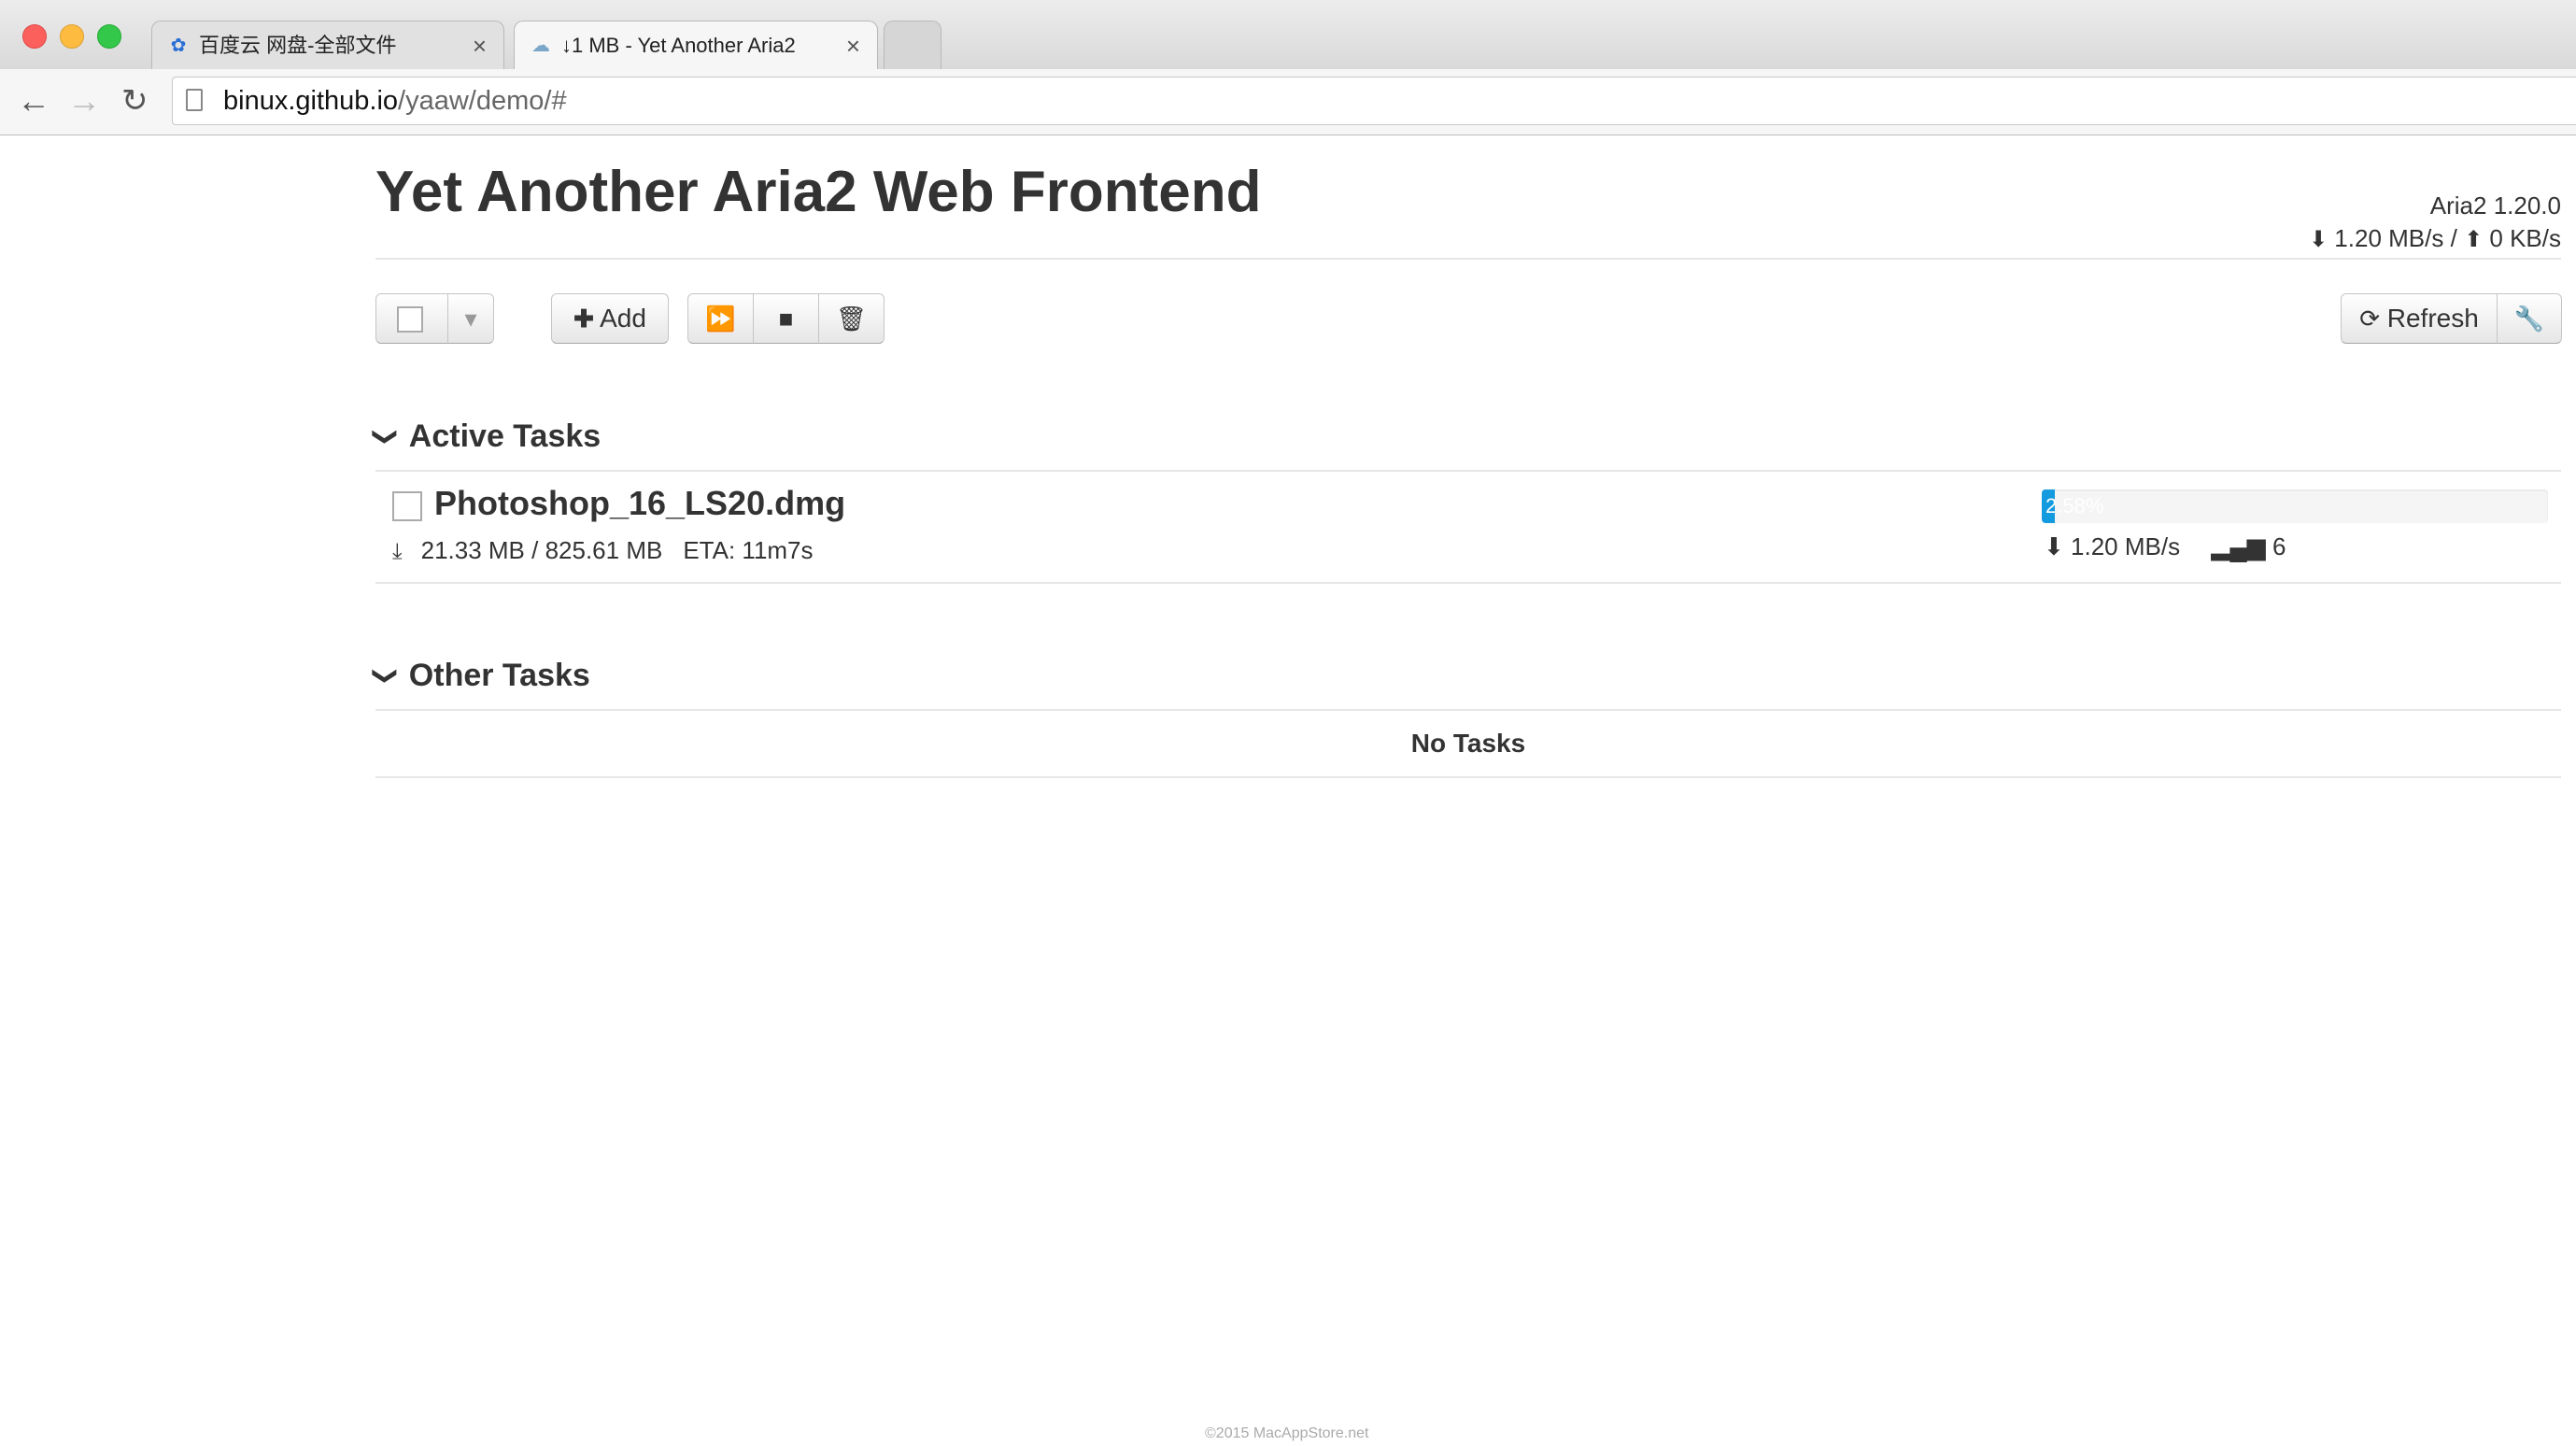 The height and width of the screenshot is (1446, 2576). Describe the element at coordinates (639, 503) in the screenshot. I see `task-name: Photoshop_16_LS20.dmg` at that location.